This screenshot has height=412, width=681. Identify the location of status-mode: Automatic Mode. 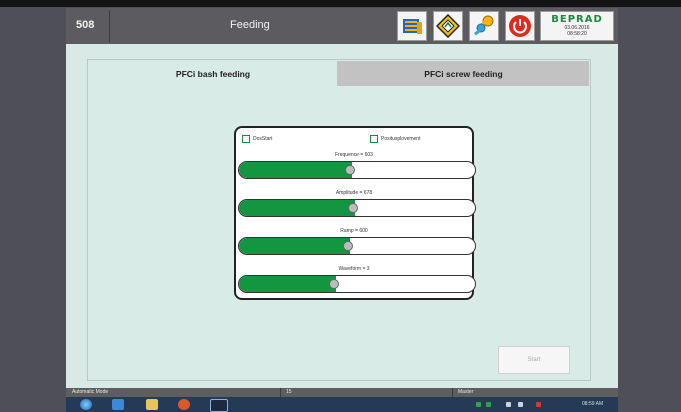
(90, 392).